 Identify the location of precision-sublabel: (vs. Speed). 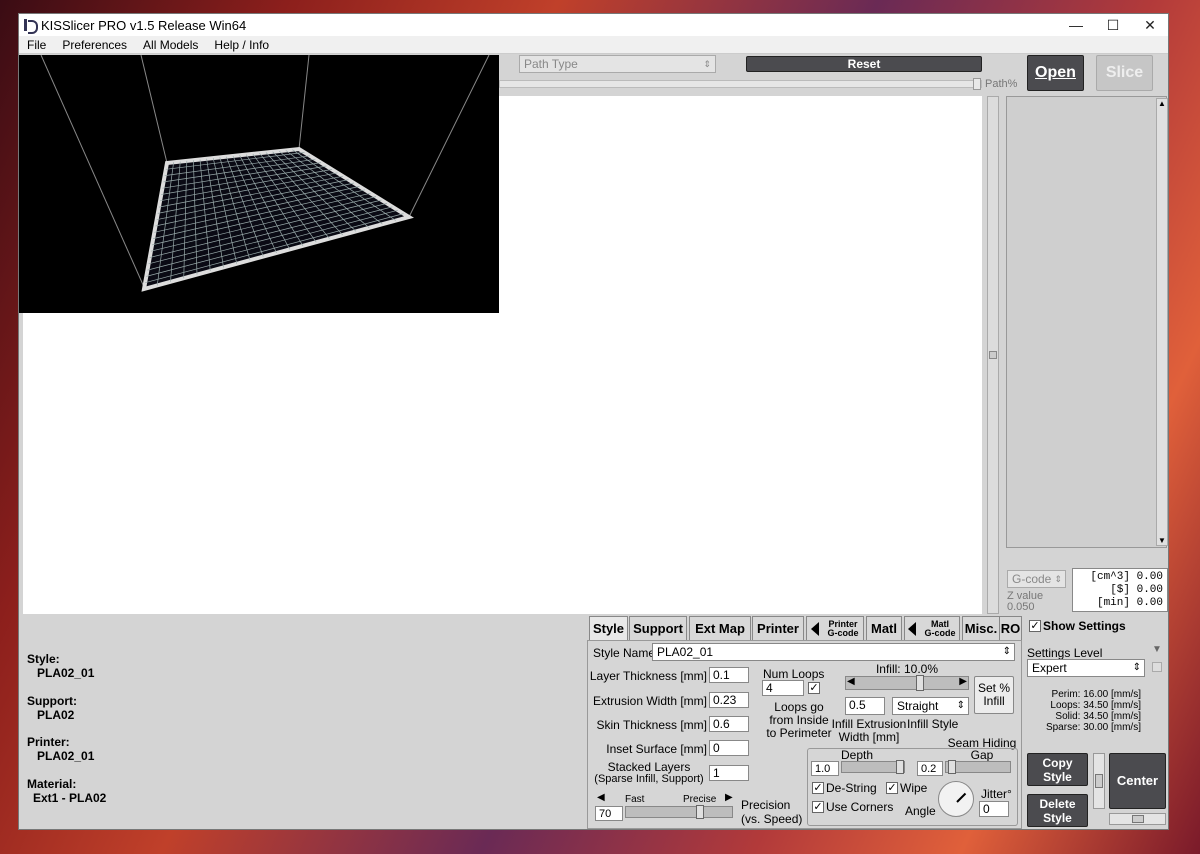
(772, 819).